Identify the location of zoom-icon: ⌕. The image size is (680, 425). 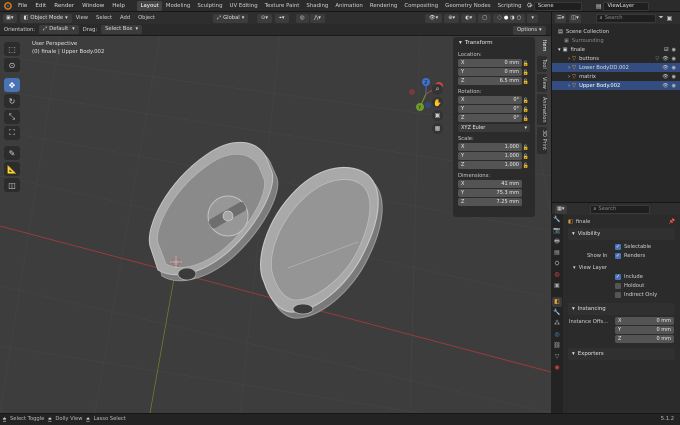
(437, 89).